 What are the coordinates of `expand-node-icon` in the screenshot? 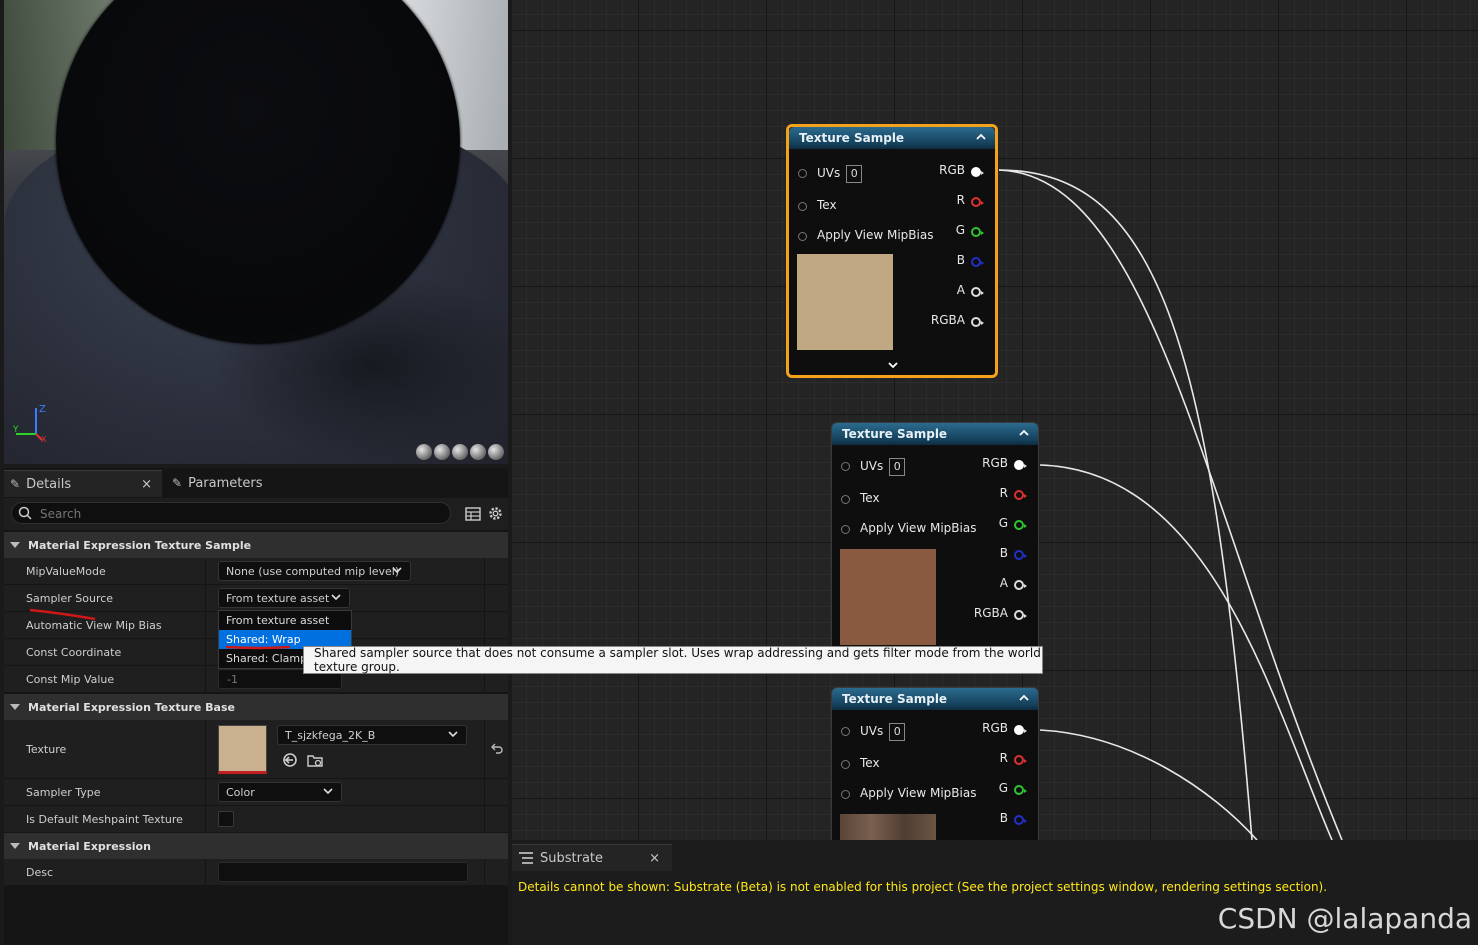 It's located at (893, 365).